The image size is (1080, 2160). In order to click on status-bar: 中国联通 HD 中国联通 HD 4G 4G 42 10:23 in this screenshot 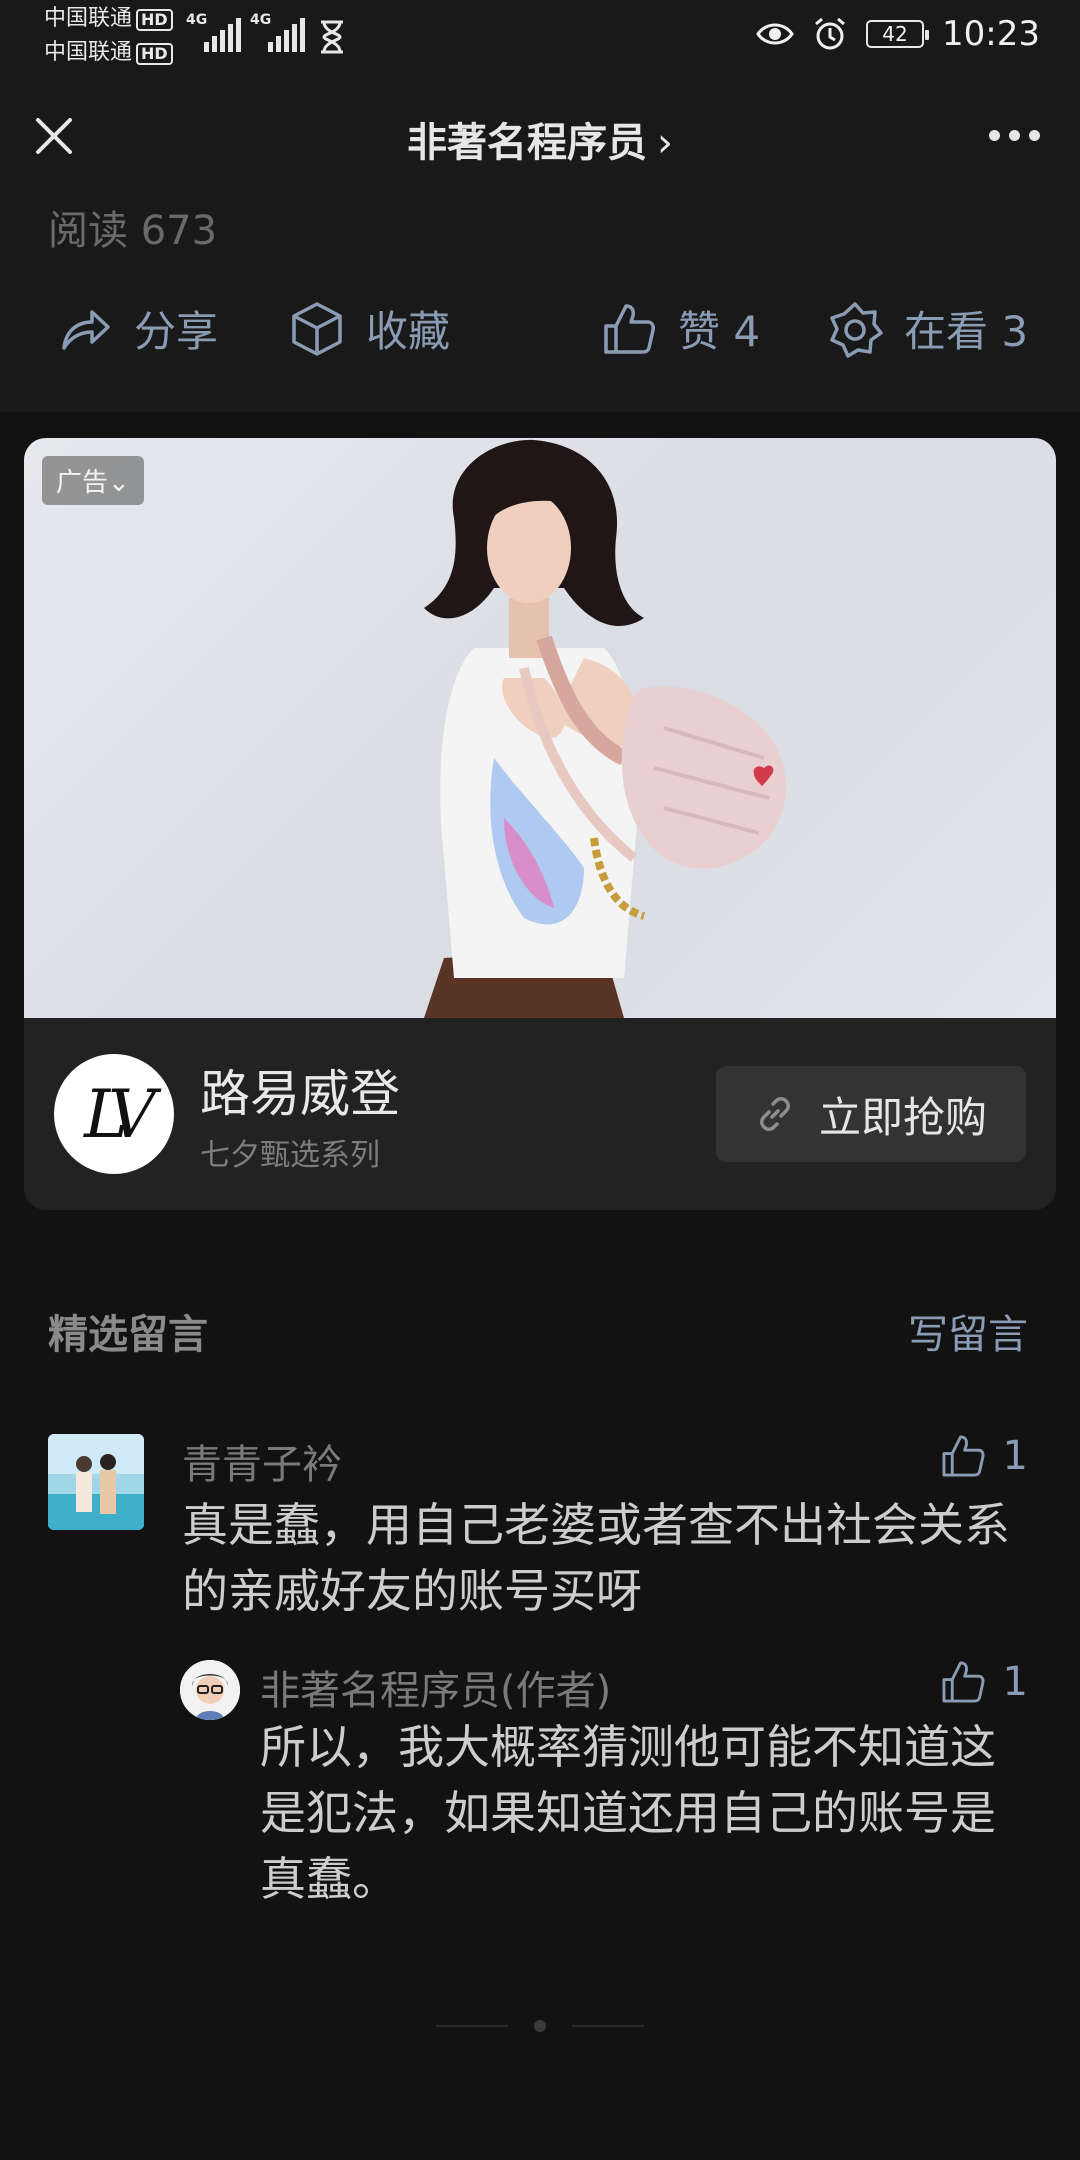, I will do `click(540, 36)`.